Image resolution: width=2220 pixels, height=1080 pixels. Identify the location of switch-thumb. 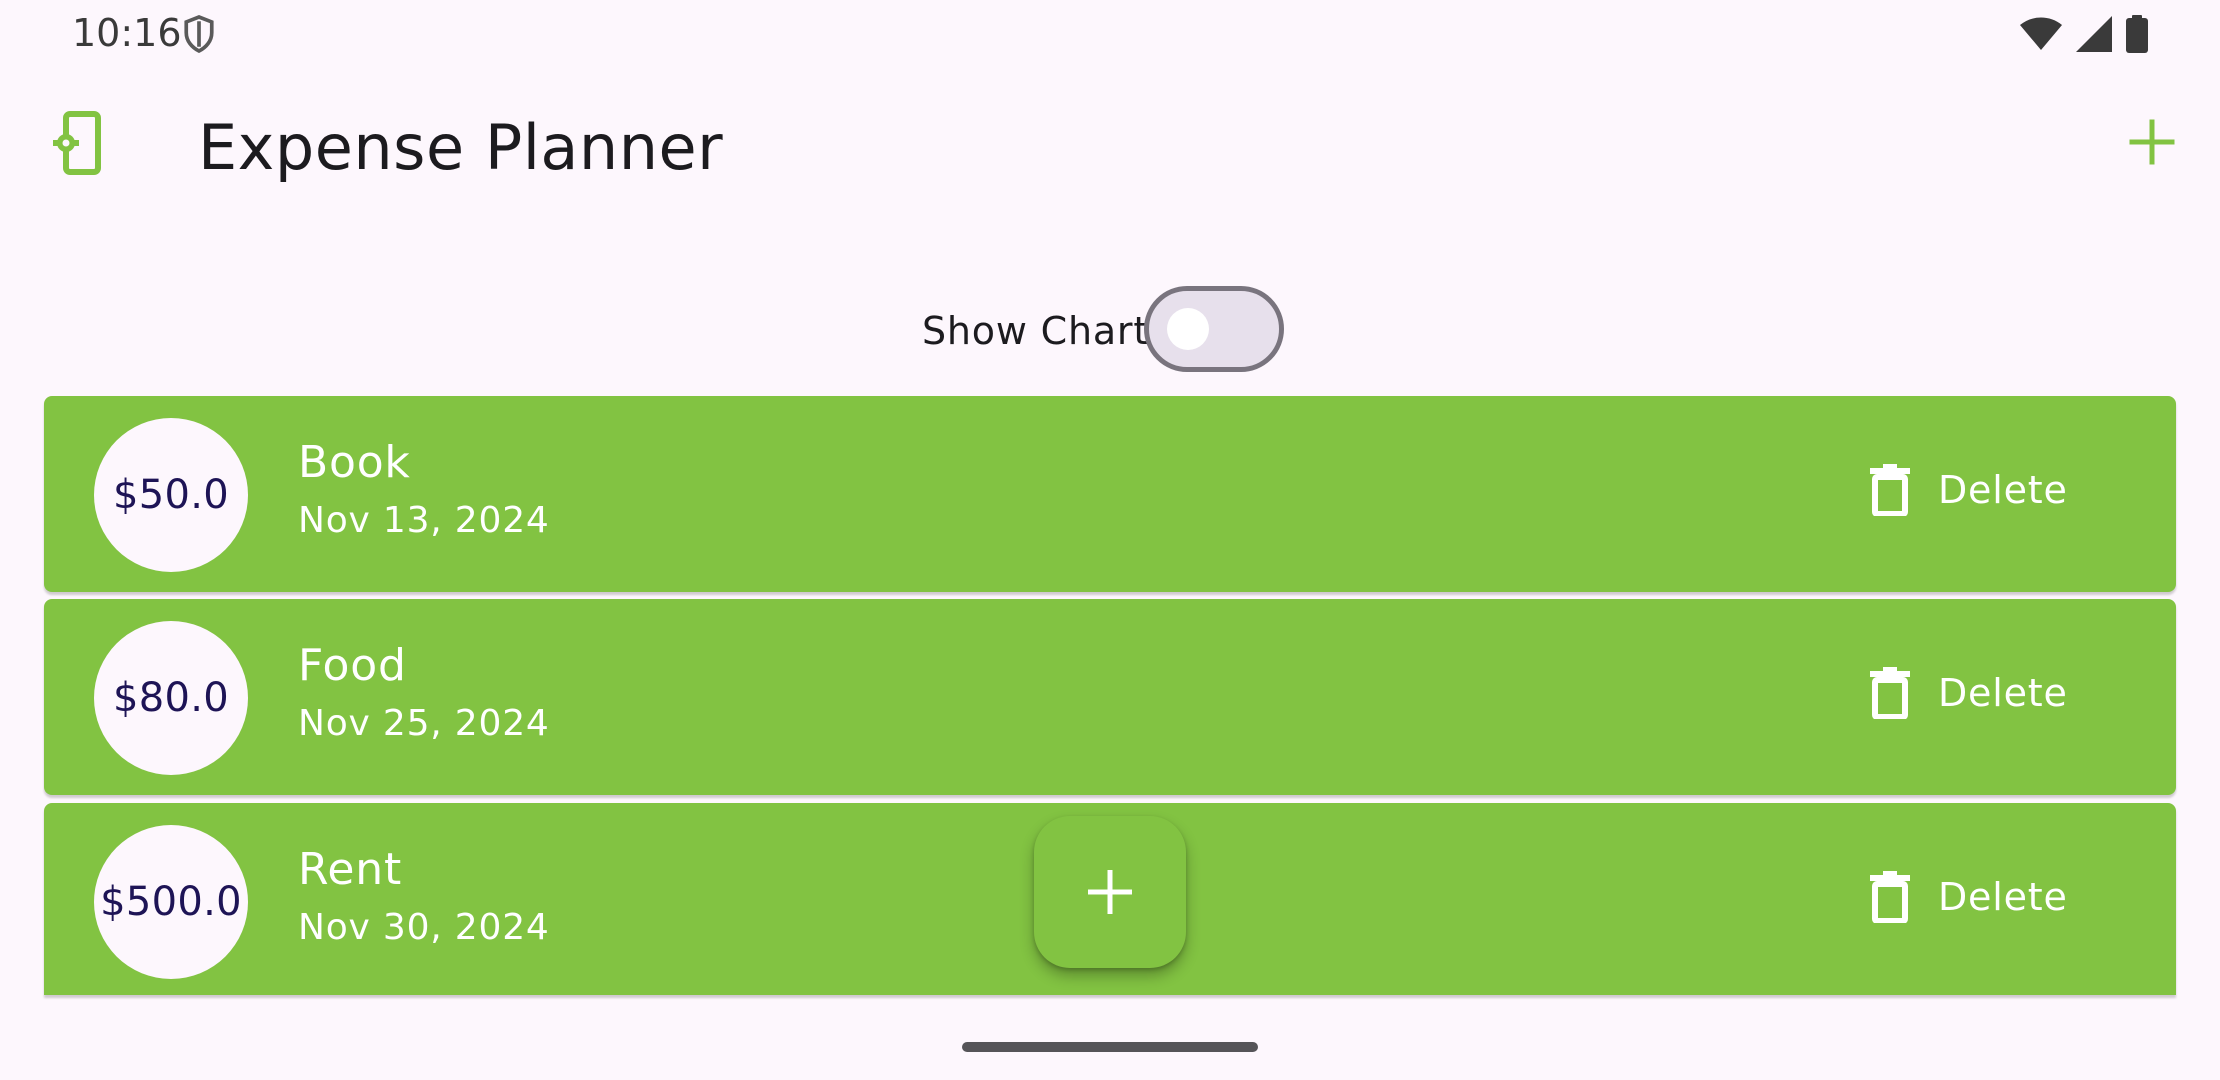
(1188, 329).